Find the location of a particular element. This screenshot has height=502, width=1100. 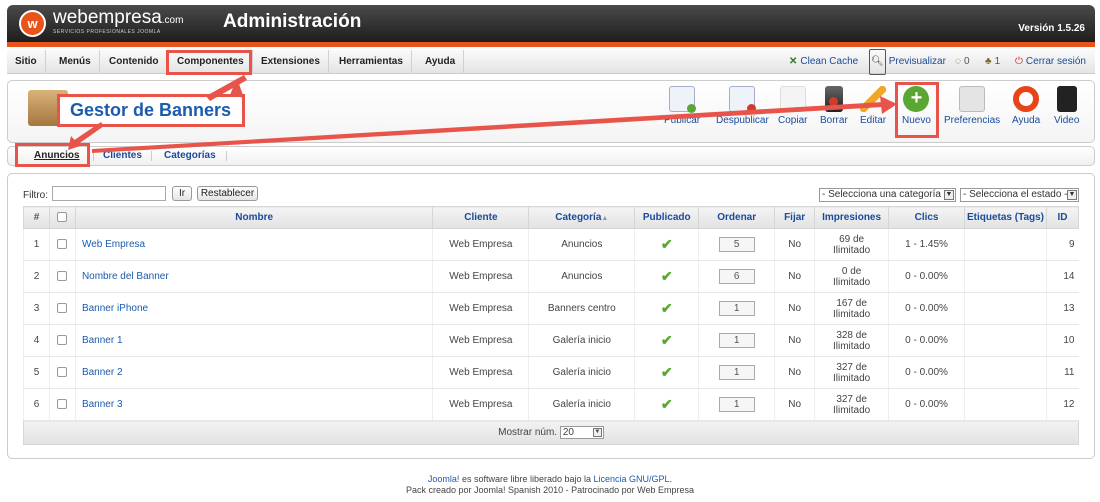

row-order-cell: 5 is located at coordinates (736, 244).